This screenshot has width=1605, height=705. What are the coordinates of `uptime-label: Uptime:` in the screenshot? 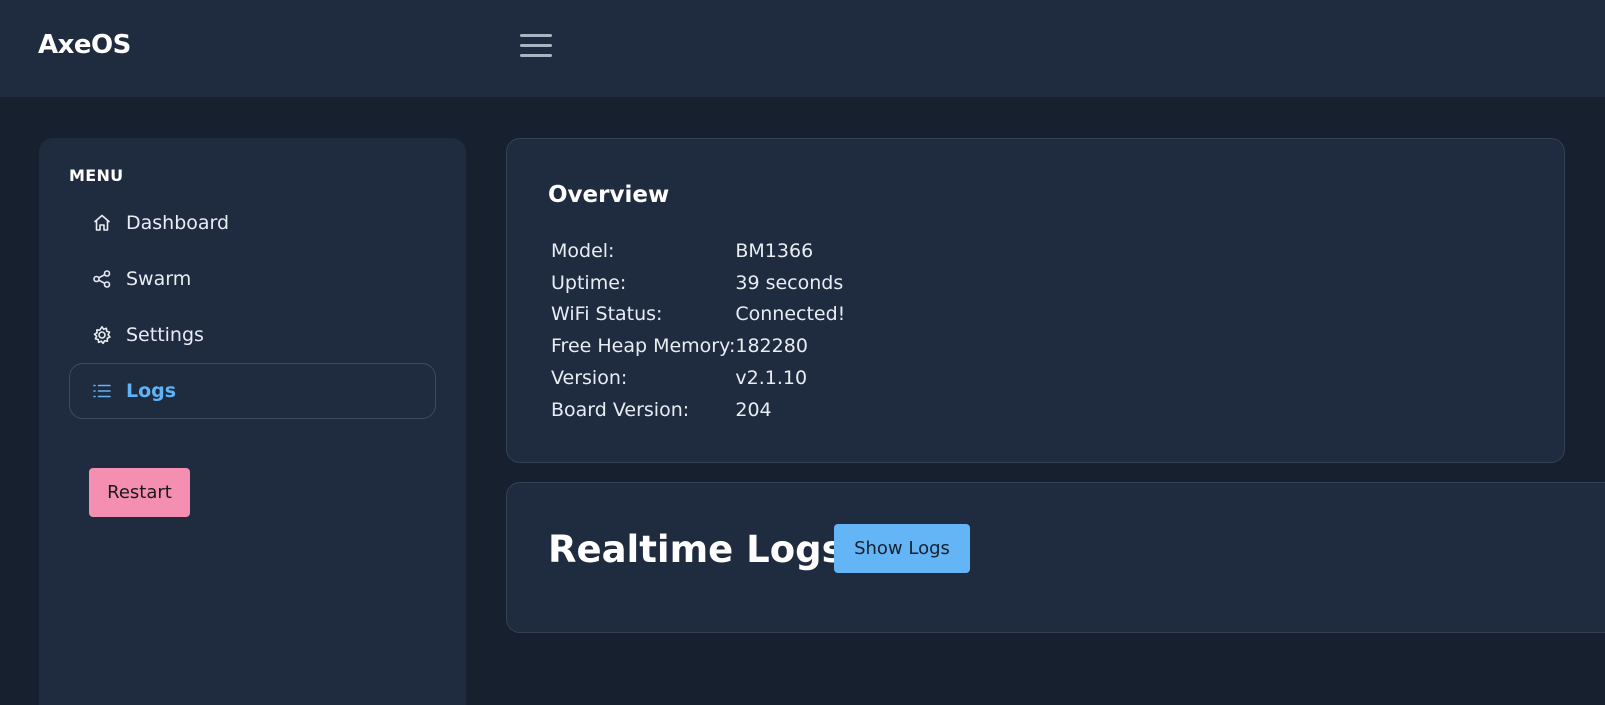 It's located at (589, 282).